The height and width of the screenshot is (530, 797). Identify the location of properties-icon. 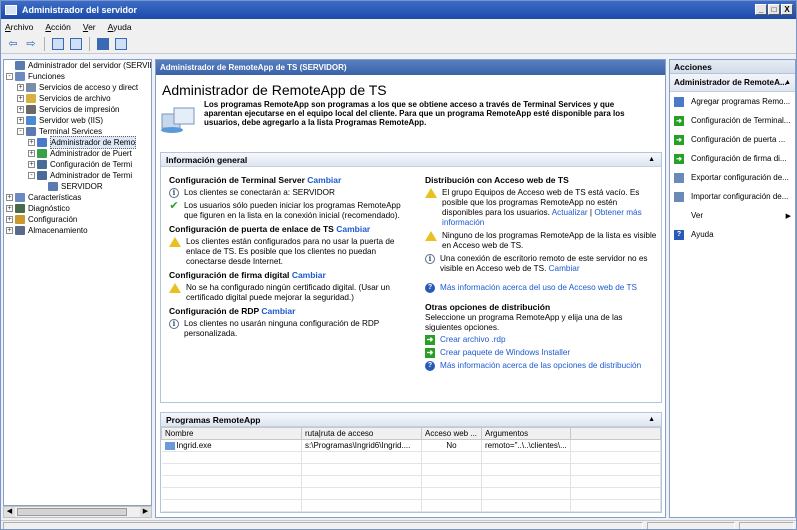
(121, 44).